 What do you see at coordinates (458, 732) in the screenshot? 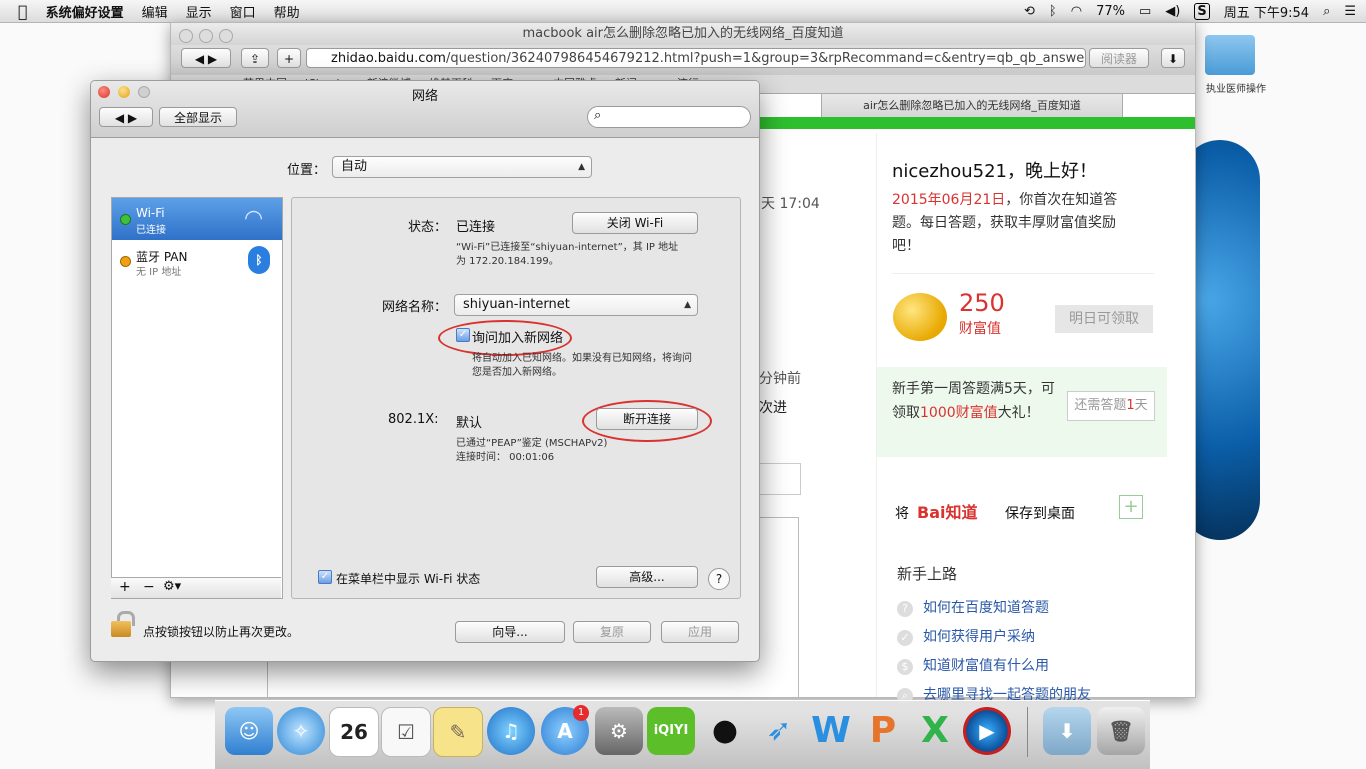
I see `notes-icon: ✎` at bounding box center [458, 732].